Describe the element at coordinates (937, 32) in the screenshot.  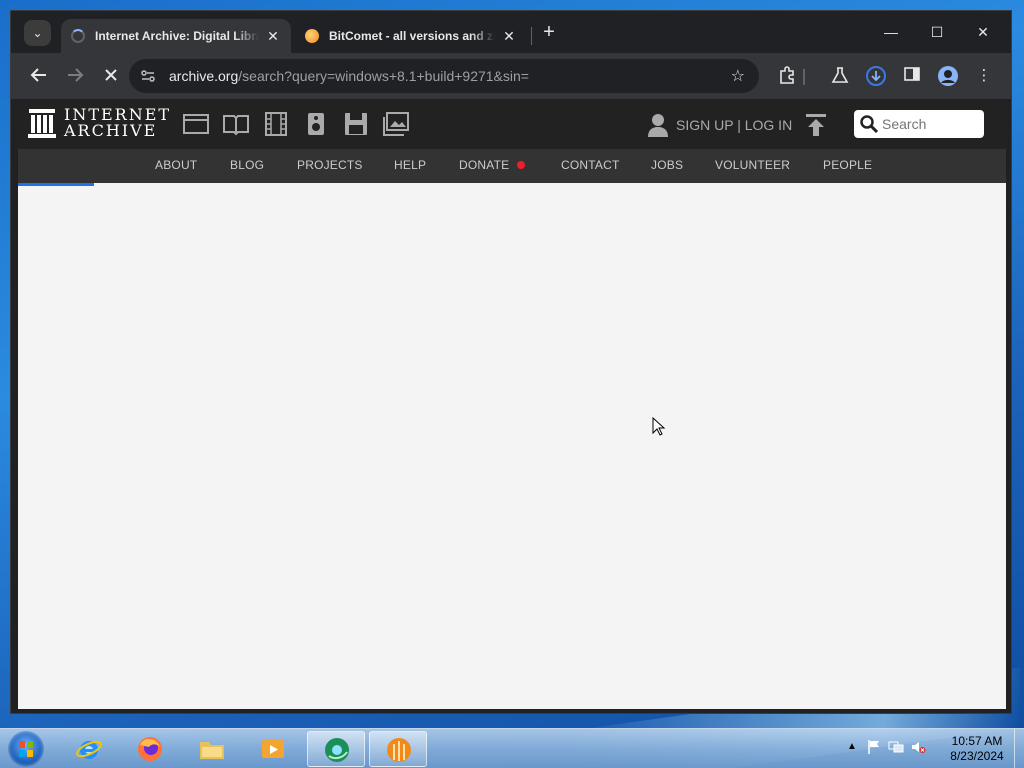
I see `maximize-button: ☐` at that location.